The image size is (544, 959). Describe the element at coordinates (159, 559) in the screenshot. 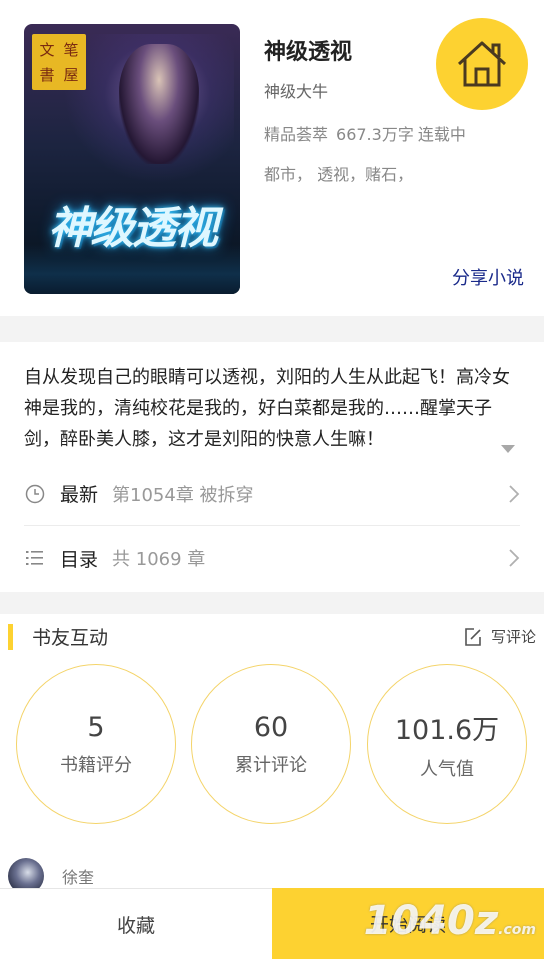

I see `catalog-count: 共 1069 章` at that location.